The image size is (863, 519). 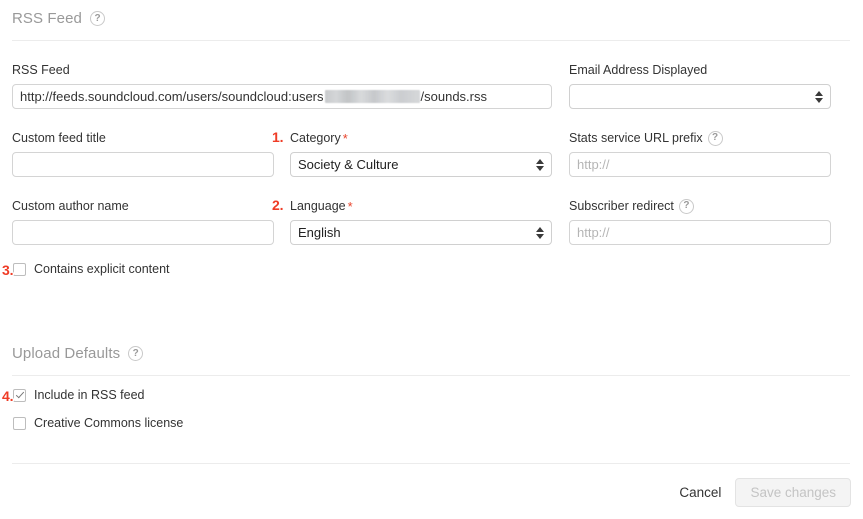 I want to click on explicit-content-checkbox-row: Contains explicit content, so click(x=91, y=269).